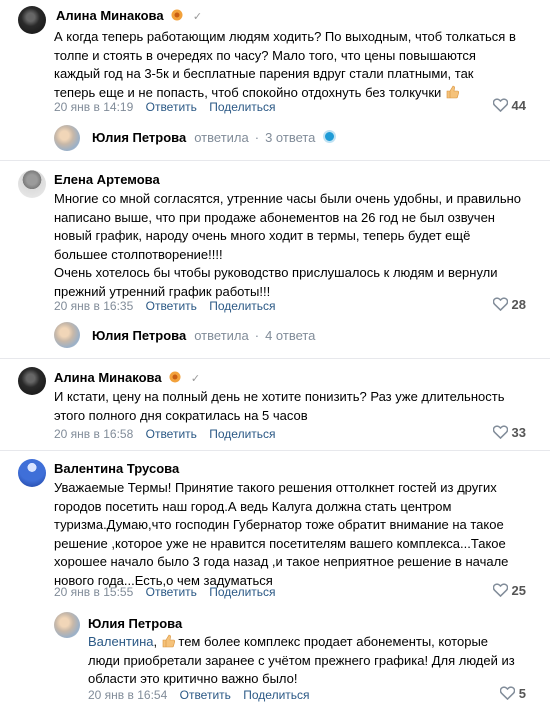 This screenshot has width=550, height=708. I want to click on timestamp: 20 янв в 16:58, so click(93, 434).